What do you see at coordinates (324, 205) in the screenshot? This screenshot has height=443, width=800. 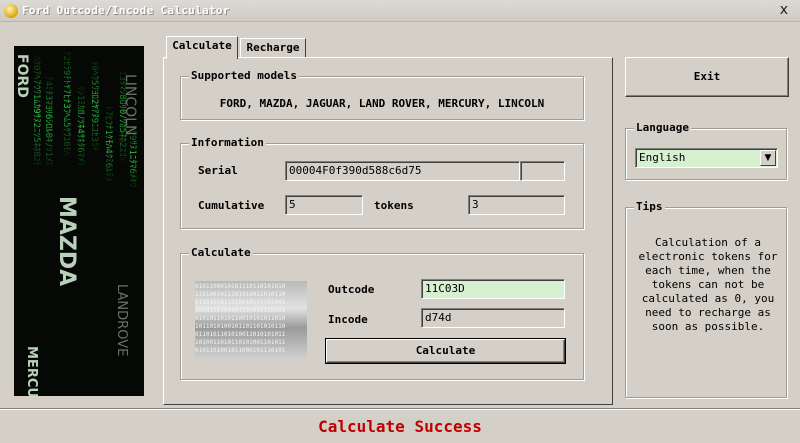 I see `cumulative-field: 5` at bounding box center [324, 205].